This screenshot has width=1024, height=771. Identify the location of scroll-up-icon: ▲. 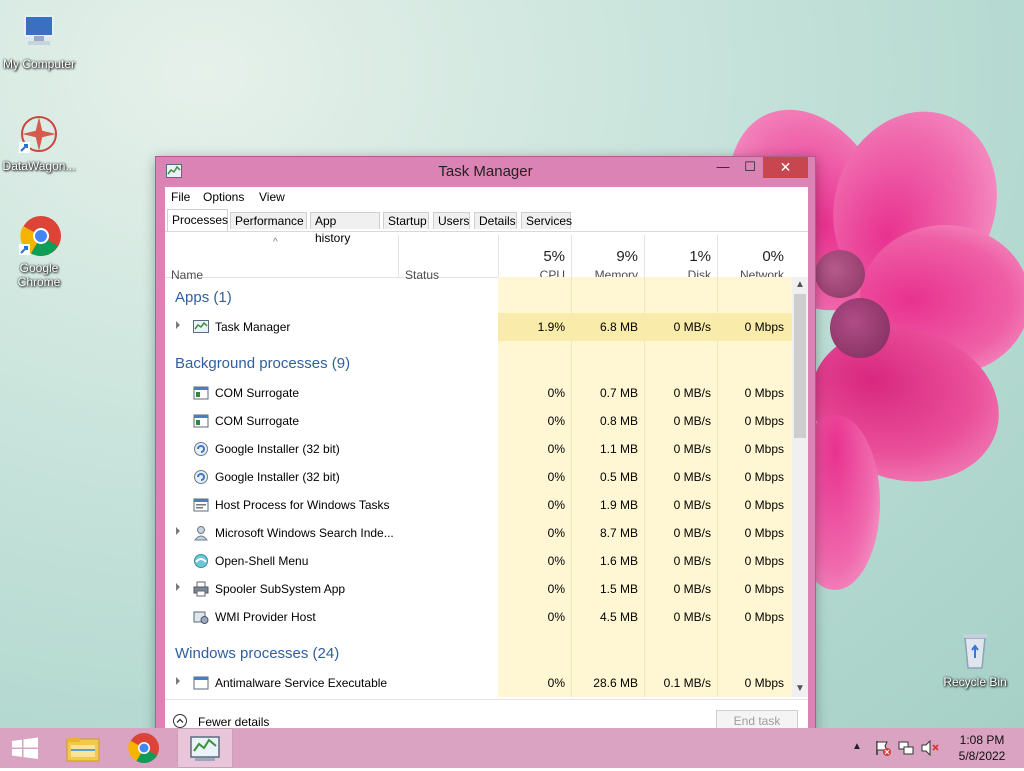
(800, 285).